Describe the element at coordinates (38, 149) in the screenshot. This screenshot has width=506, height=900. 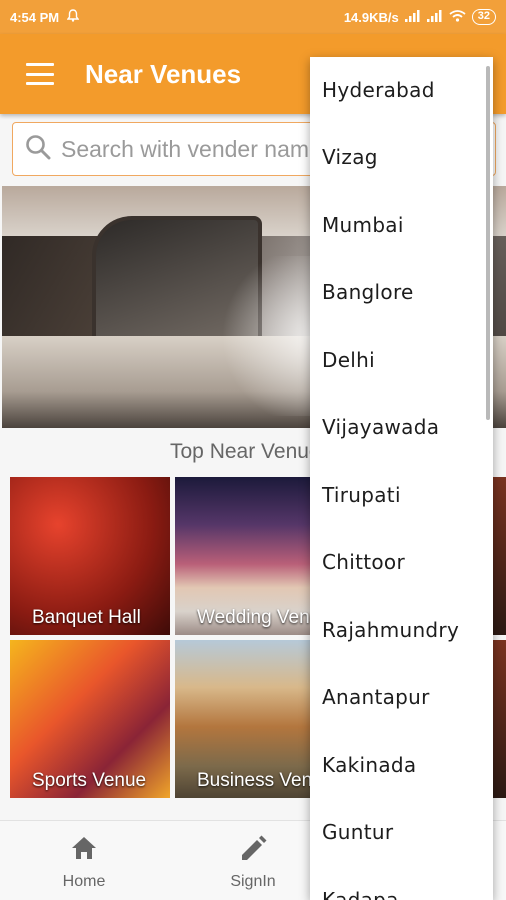
I see `search-icon` at that location.